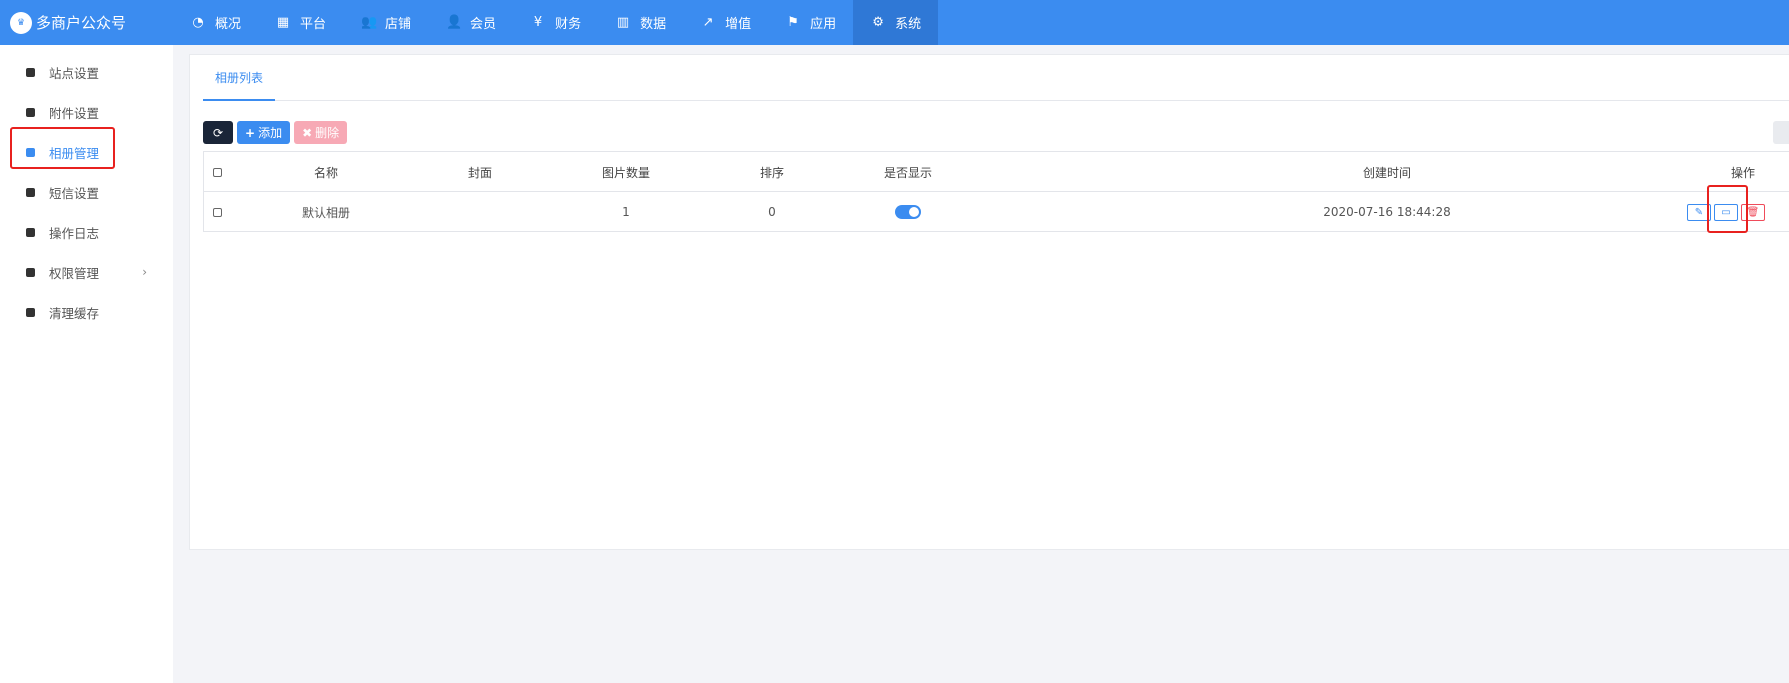 This screenshot has width=1789, height=683. I want to click on topnav-label: 店铺, so click(398, 24).